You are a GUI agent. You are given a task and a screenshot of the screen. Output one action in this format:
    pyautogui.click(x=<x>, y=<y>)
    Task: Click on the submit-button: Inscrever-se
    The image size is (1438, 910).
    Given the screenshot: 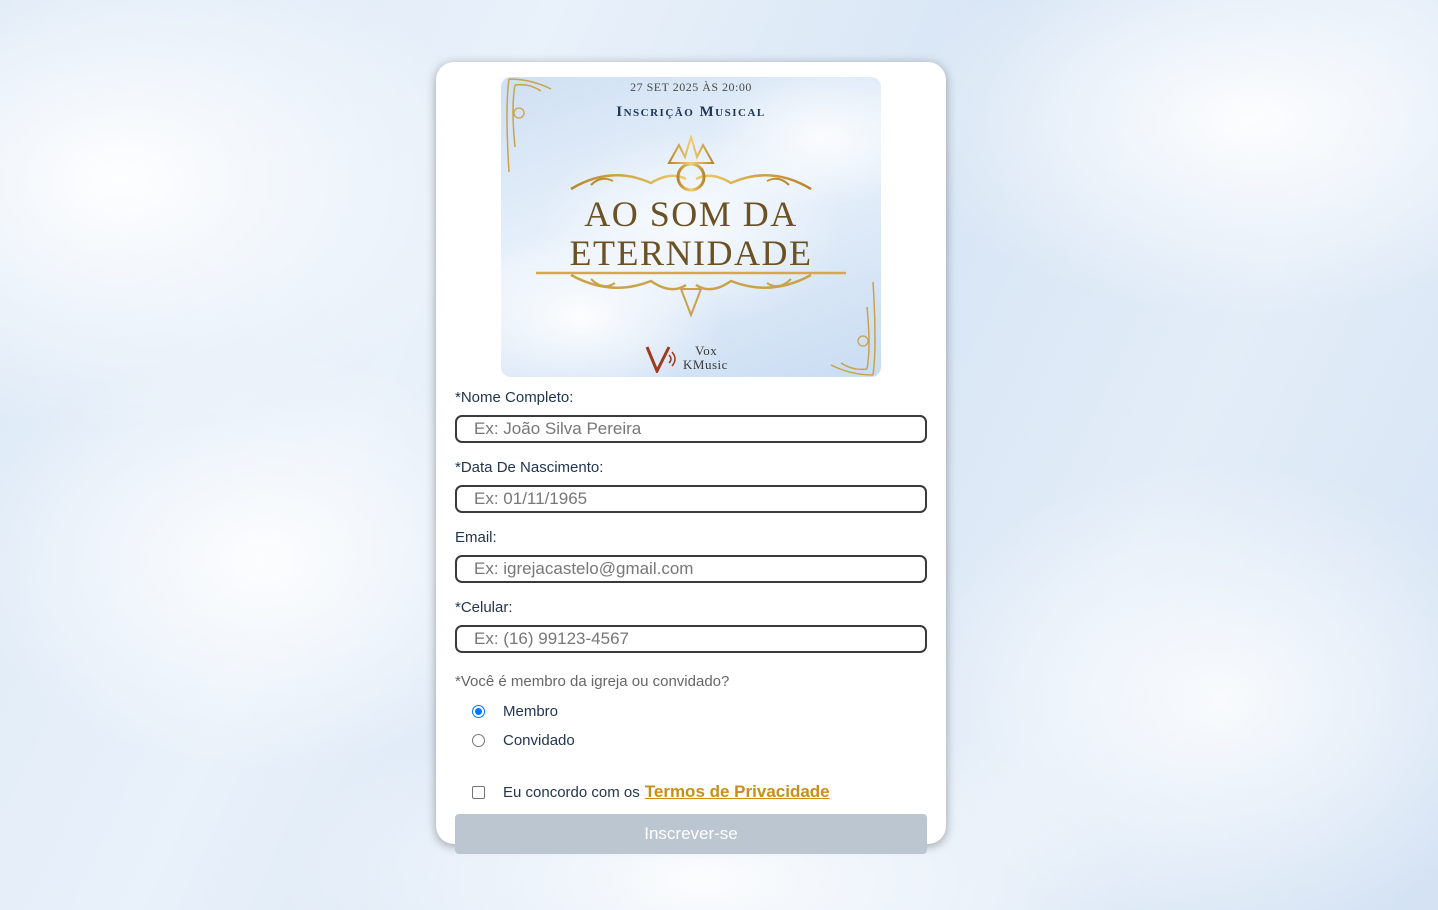 What is the action you would take?
    pyautogui.click(x=691, y=834)
    